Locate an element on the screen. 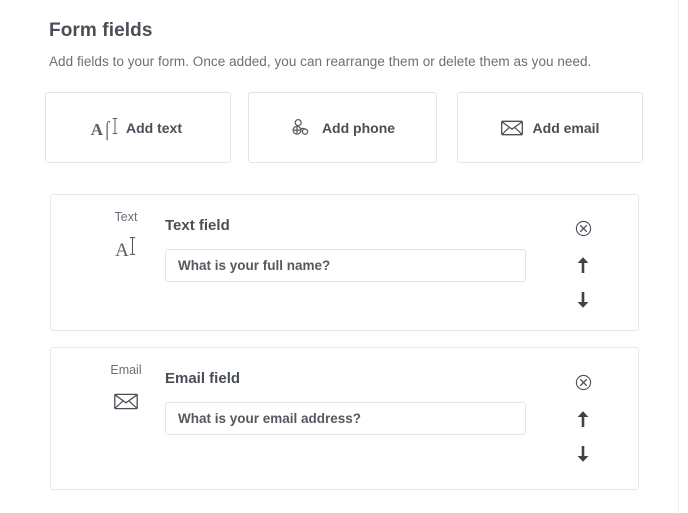  add-phone-button: Add phone is located at coordinates (342, 127).